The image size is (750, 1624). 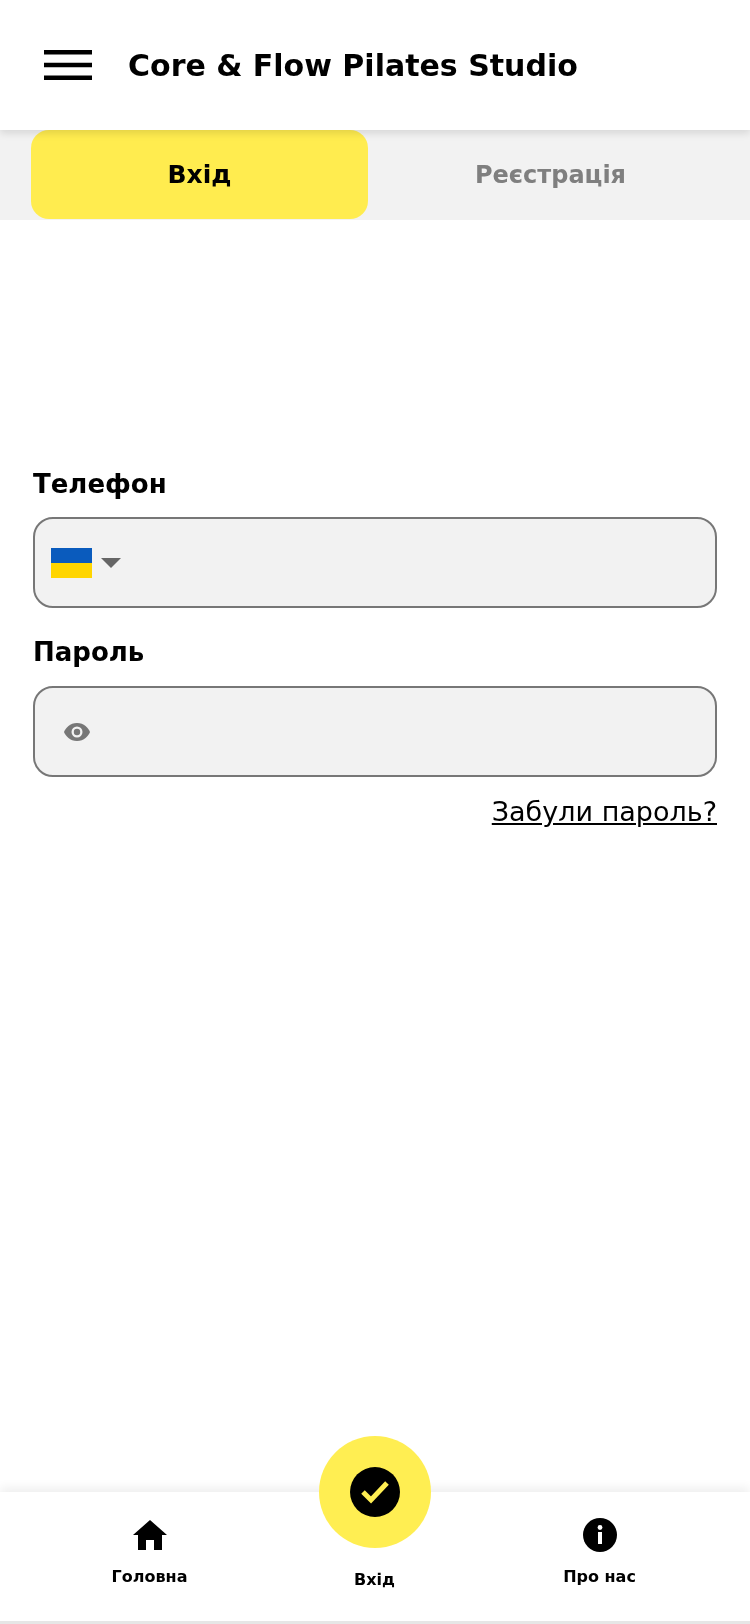 What do you see at coordinates (550, 174) in the screenshot?
I see `tab: Реєстрація` at bounding box center [550, 174].